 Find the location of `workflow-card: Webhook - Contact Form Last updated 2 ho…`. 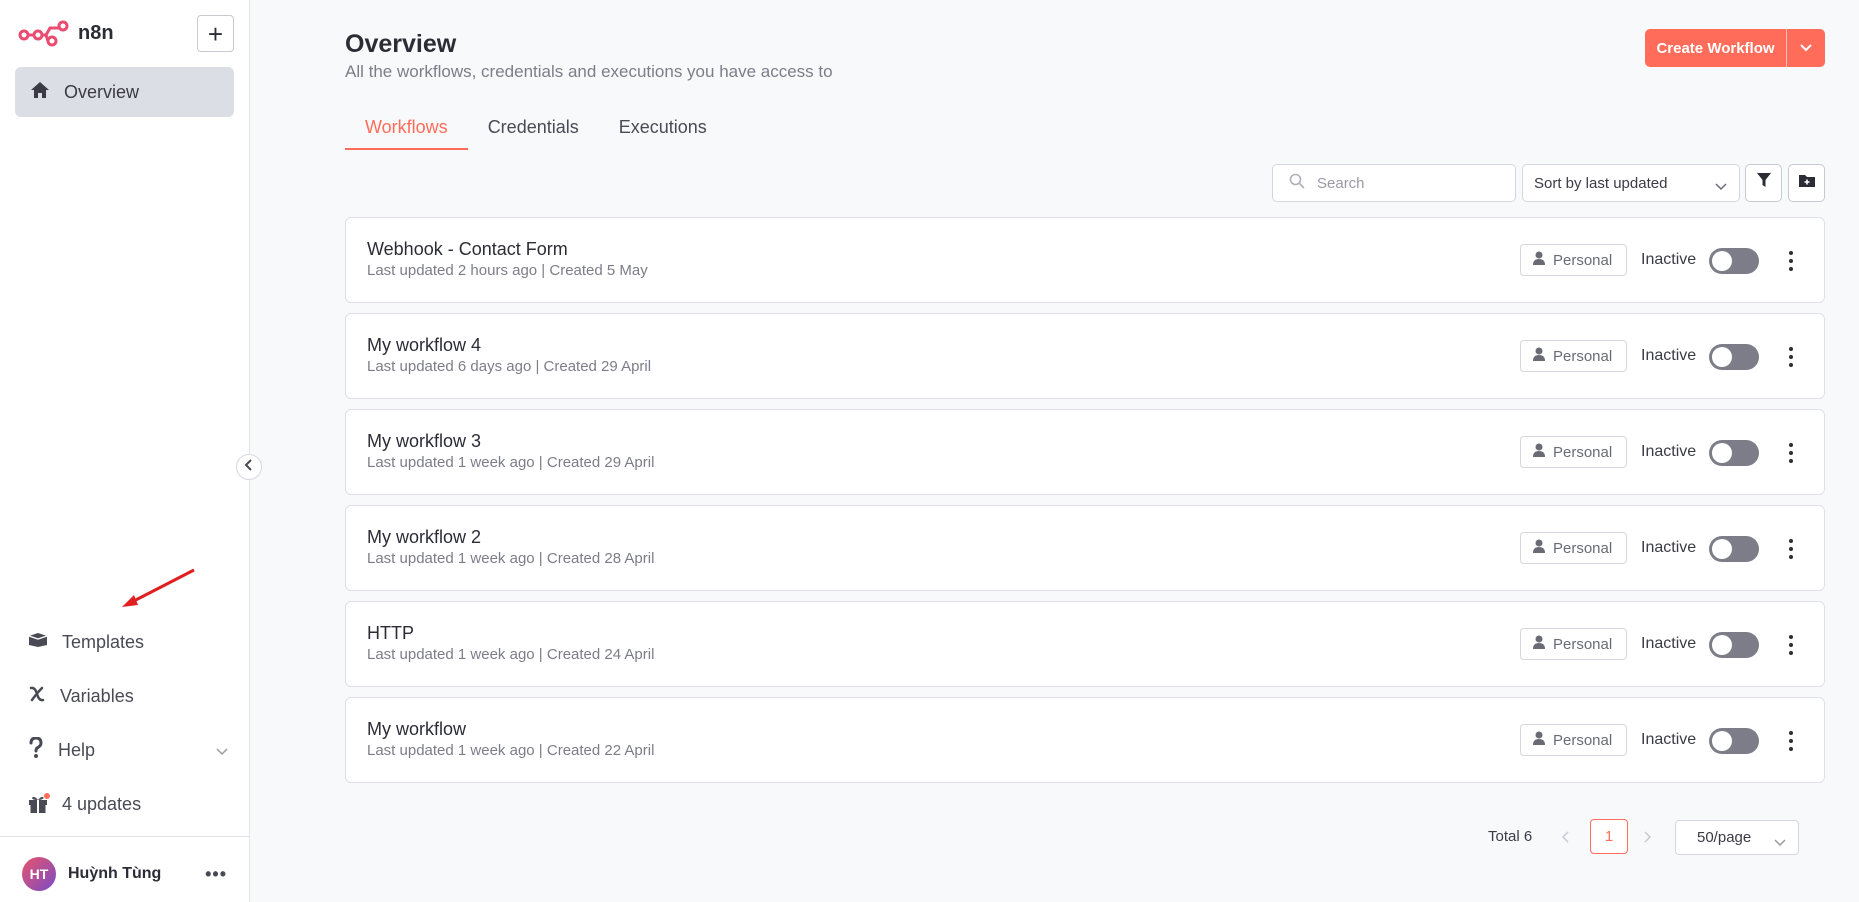

workflow-card: Webhook - Contact Form Last updated 2 ho… is located at coordinates (1085, 260).